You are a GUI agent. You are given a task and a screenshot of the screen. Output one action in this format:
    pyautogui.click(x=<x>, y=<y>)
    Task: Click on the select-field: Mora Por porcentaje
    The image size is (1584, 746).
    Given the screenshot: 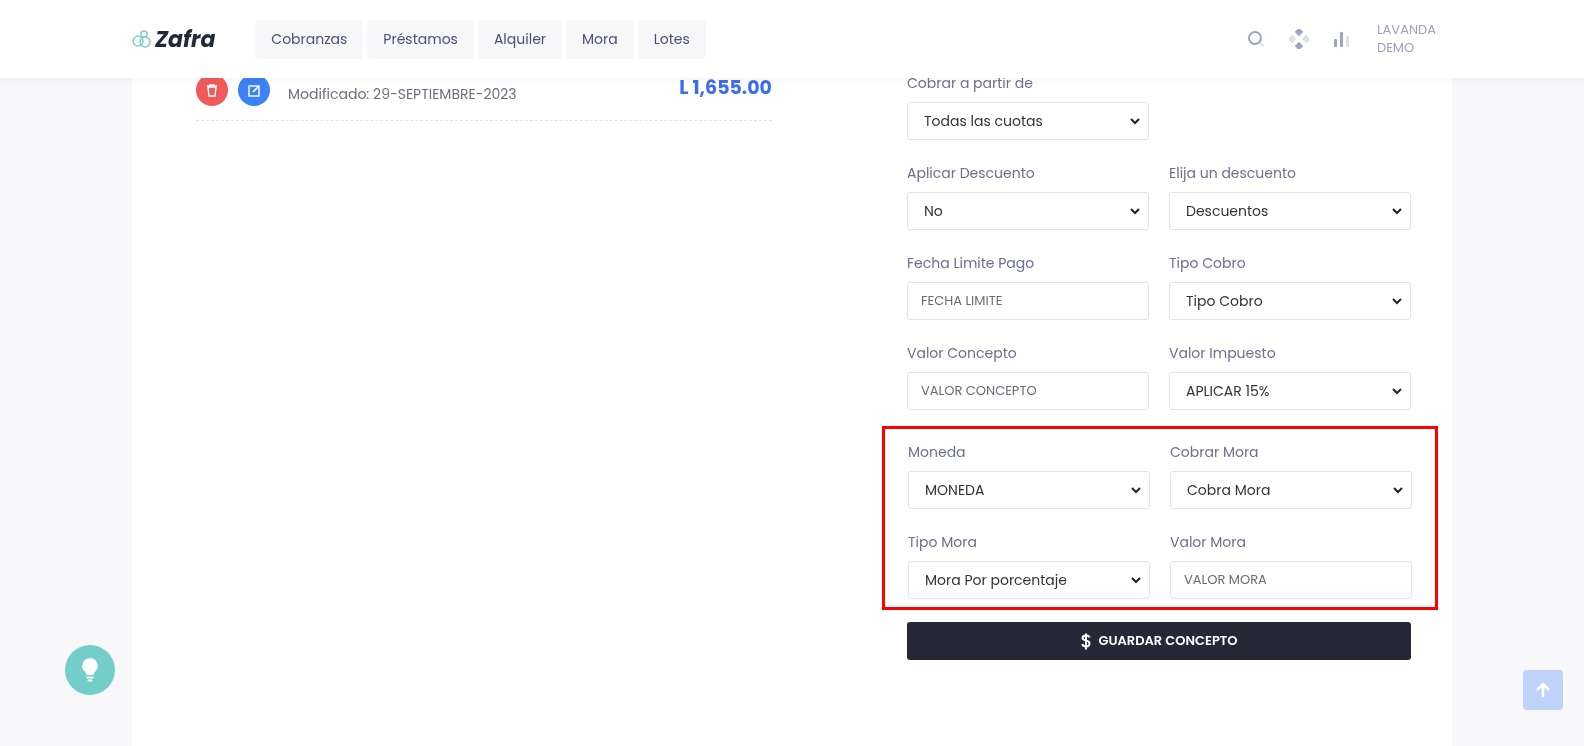 What is the action you would take?
    pyautogui.click(x=1029, y=580)
    